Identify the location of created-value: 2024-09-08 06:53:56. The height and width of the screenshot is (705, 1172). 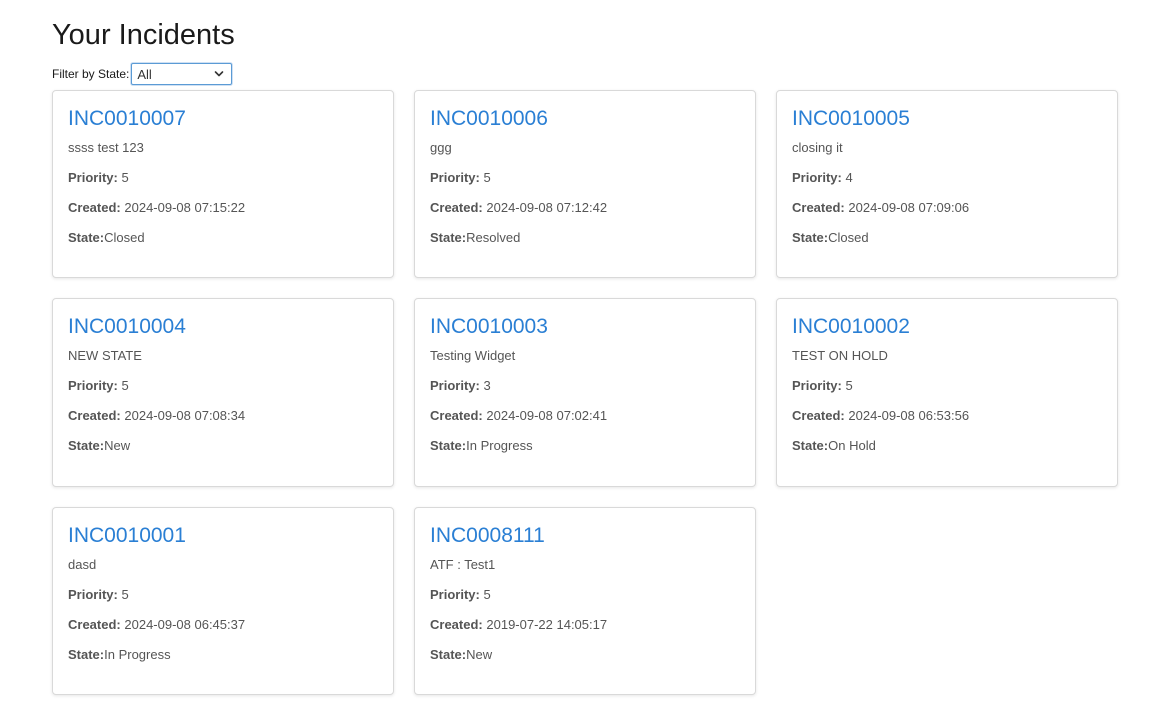
(909, 415).